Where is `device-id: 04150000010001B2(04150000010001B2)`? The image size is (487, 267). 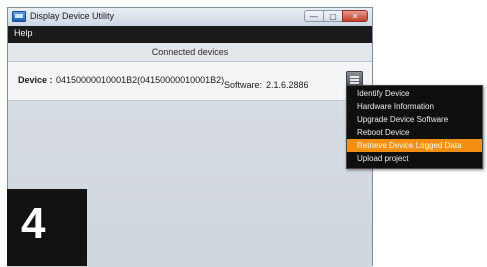
device-id: 04150000010001B2(04150000010001B2) is located at coordinates (140, 80).